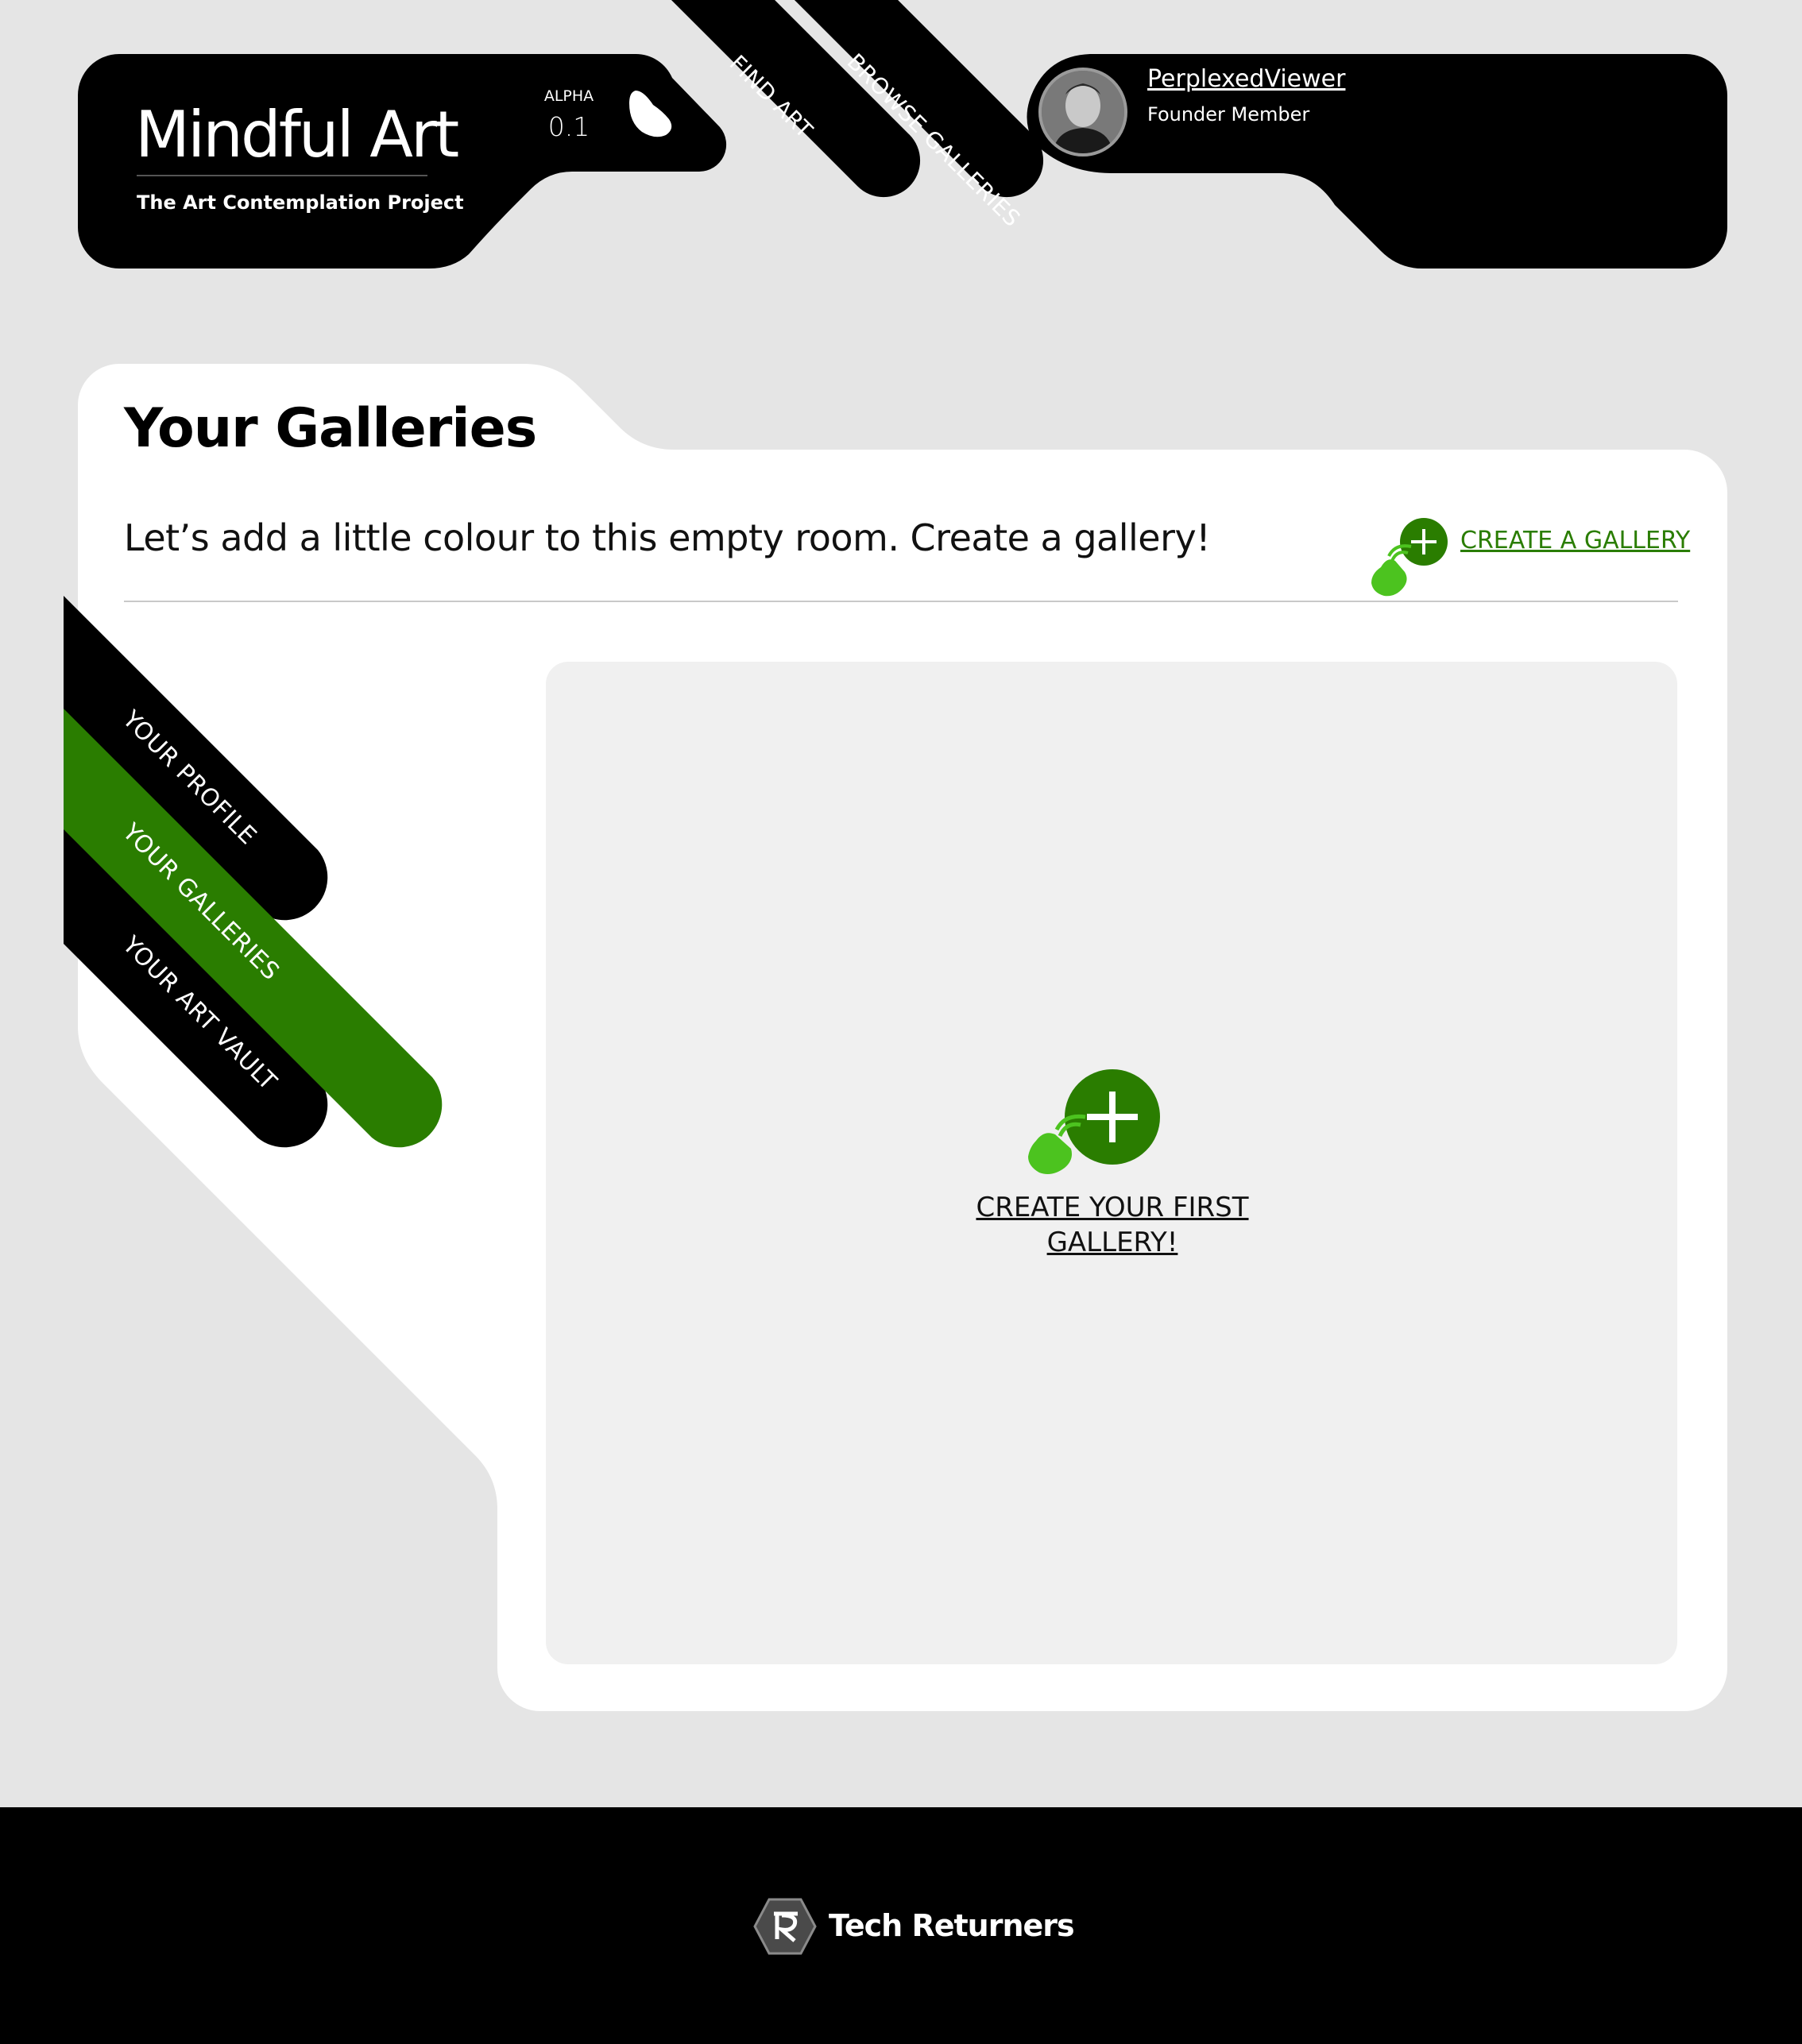 The width and height of the screenshot is (1802, 2044). Describe the element at coordinates (1409, 558) in the screenshot. I see `add-gallery-icon` at that location.